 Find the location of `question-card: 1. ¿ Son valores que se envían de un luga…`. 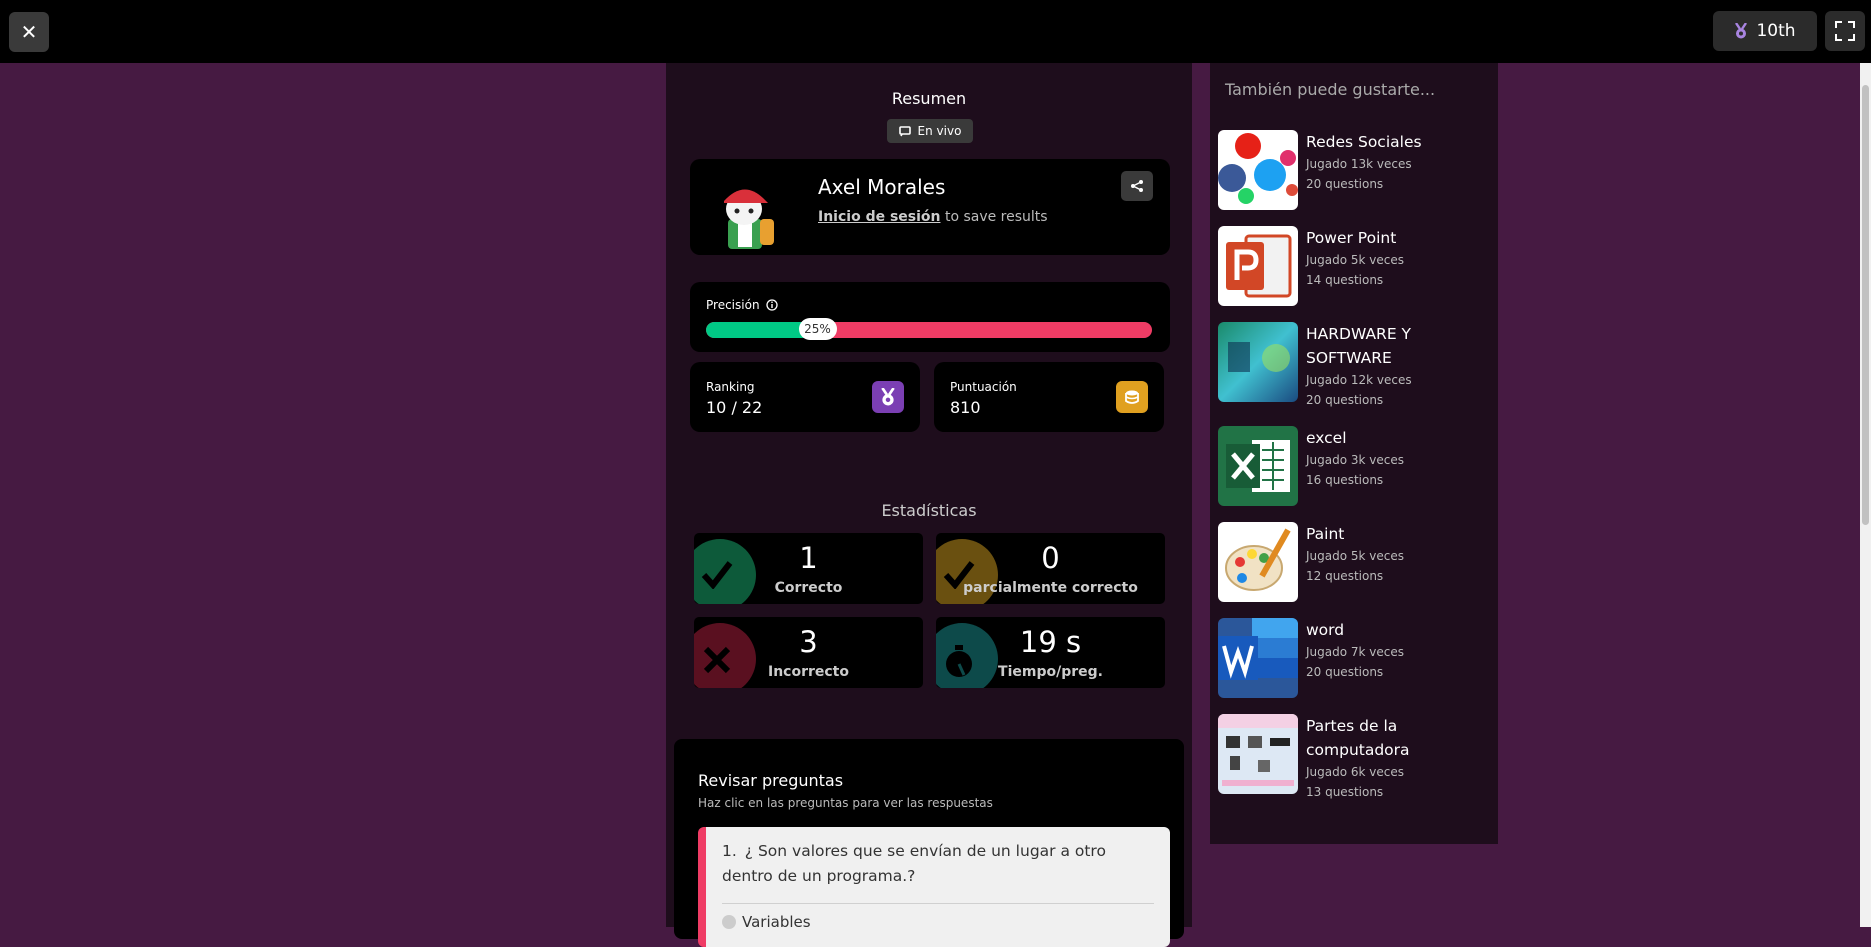

question-card: 1. ¿ Son valores que se envían de un luga… is located at coordinates (934, 887).